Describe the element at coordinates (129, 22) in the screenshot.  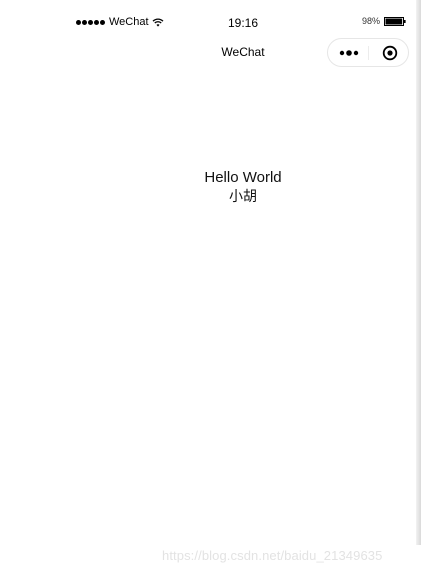
I see `carrier-label: WeChat` at that location.